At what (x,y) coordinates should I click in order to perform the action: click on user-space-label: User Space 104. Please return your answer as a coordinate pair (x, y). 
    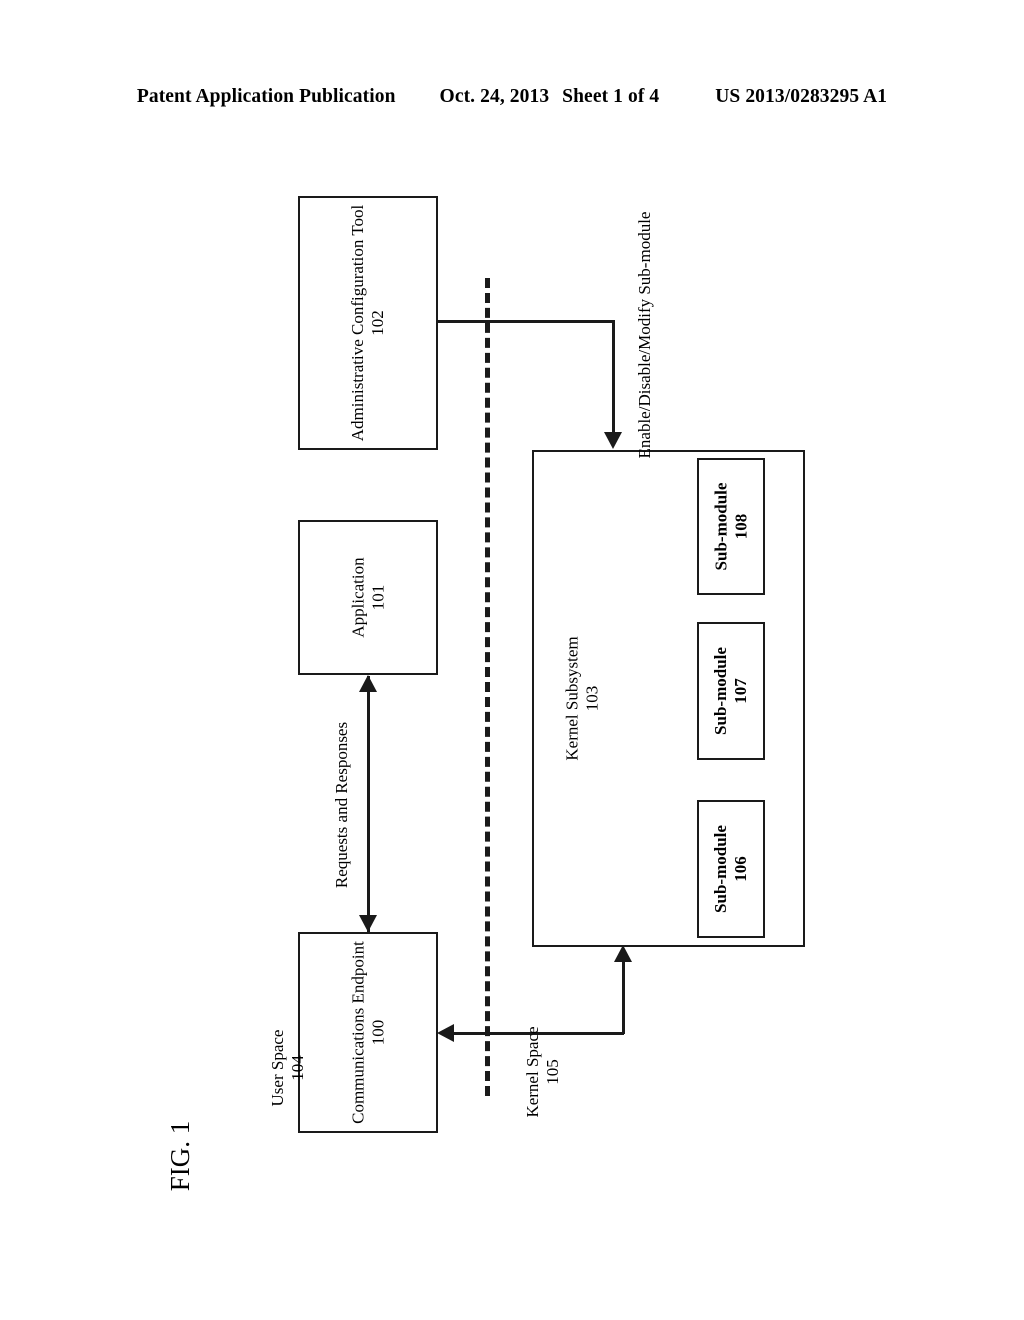
    Looking at the image, I should click on (288, 1068).